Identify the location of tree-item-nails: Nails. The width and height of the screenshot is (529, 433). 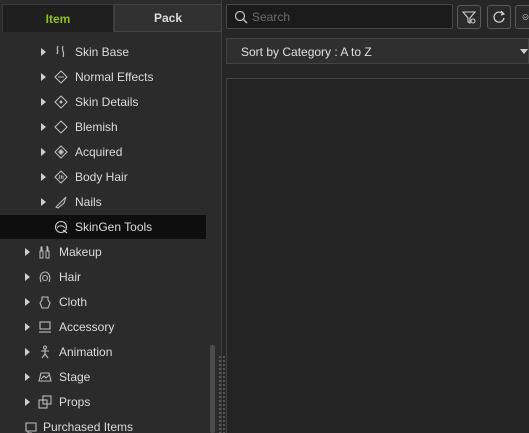
(103, 202).